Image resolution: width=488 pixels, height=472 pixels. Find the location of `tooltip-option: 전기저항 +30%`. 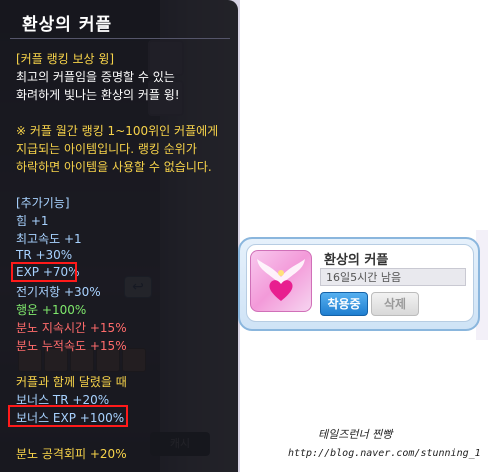

tooltip-option: 전기저항 +30% is located at coordinates (58, 292).